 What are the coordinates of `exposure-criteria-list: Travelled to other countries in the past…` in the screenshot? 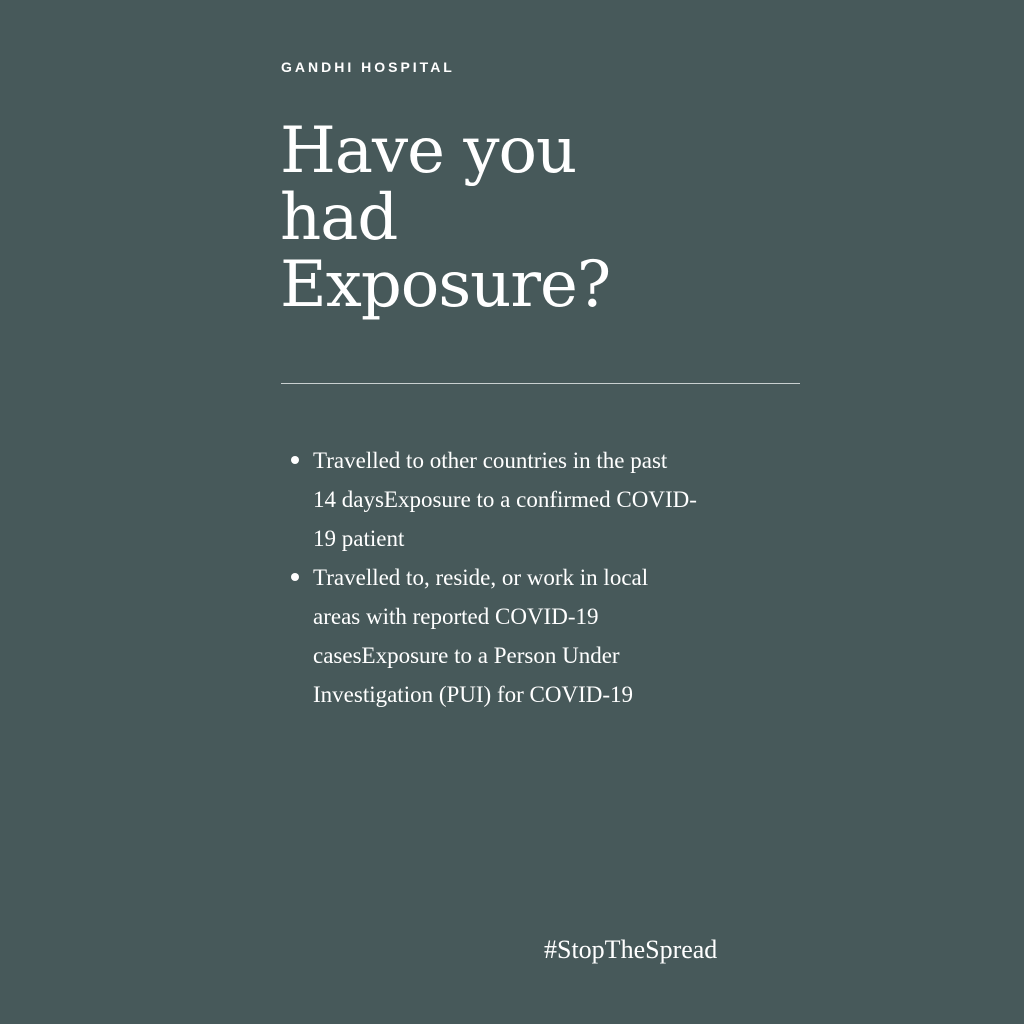 It's located at (523, 577).